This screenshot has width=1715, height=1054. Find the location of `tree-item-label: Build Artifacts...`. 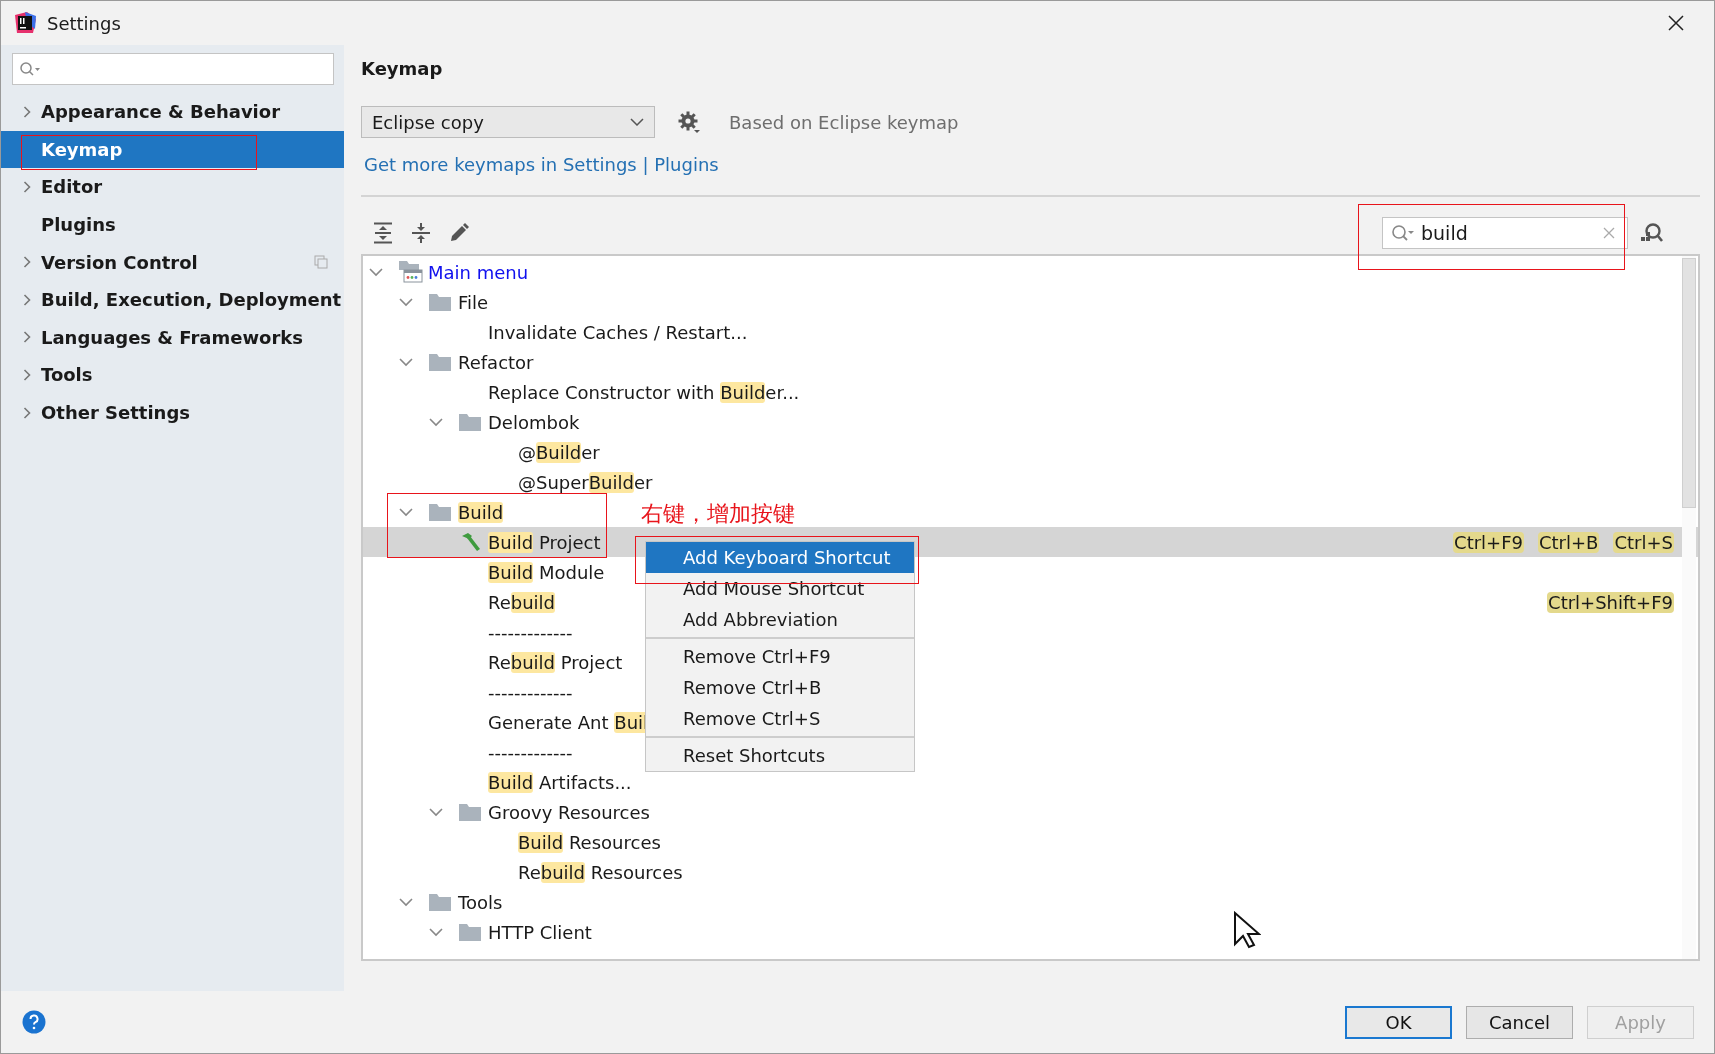

tree-item-label: Build Artifacts... is located at coordinates (560, 782).